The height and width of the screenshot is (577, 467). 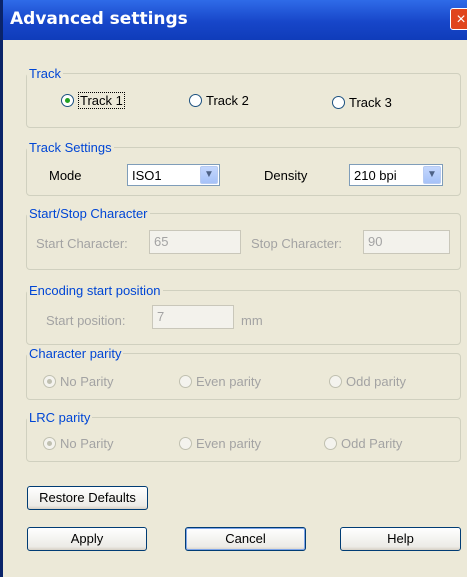 What do you see at coordinates (65, 175) in the screenshot?
I see `mode-label: Mode` at bounding box center [65, 175].